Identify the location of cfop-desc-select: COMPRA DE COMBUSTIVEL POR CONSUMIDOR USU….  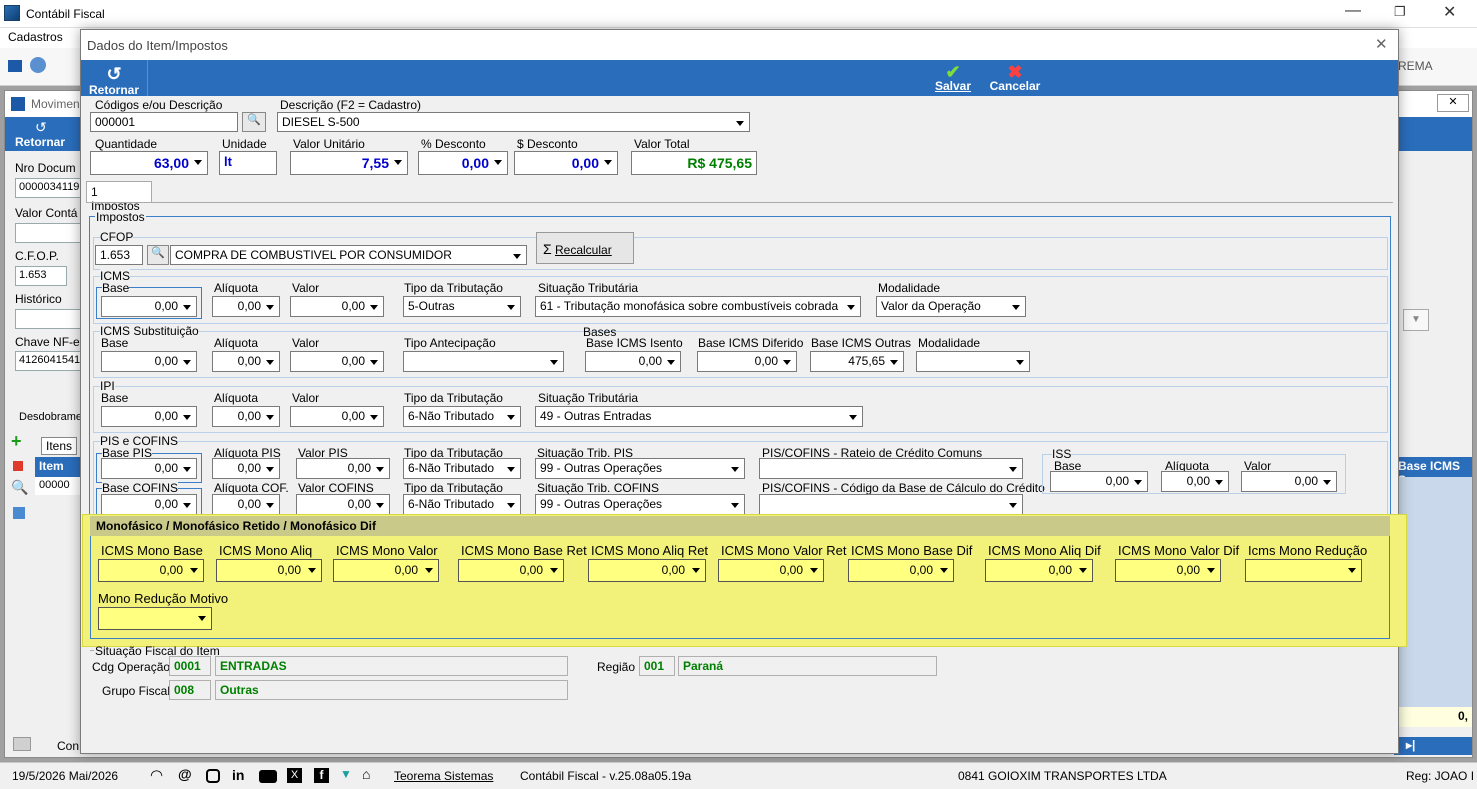
(348, 255).